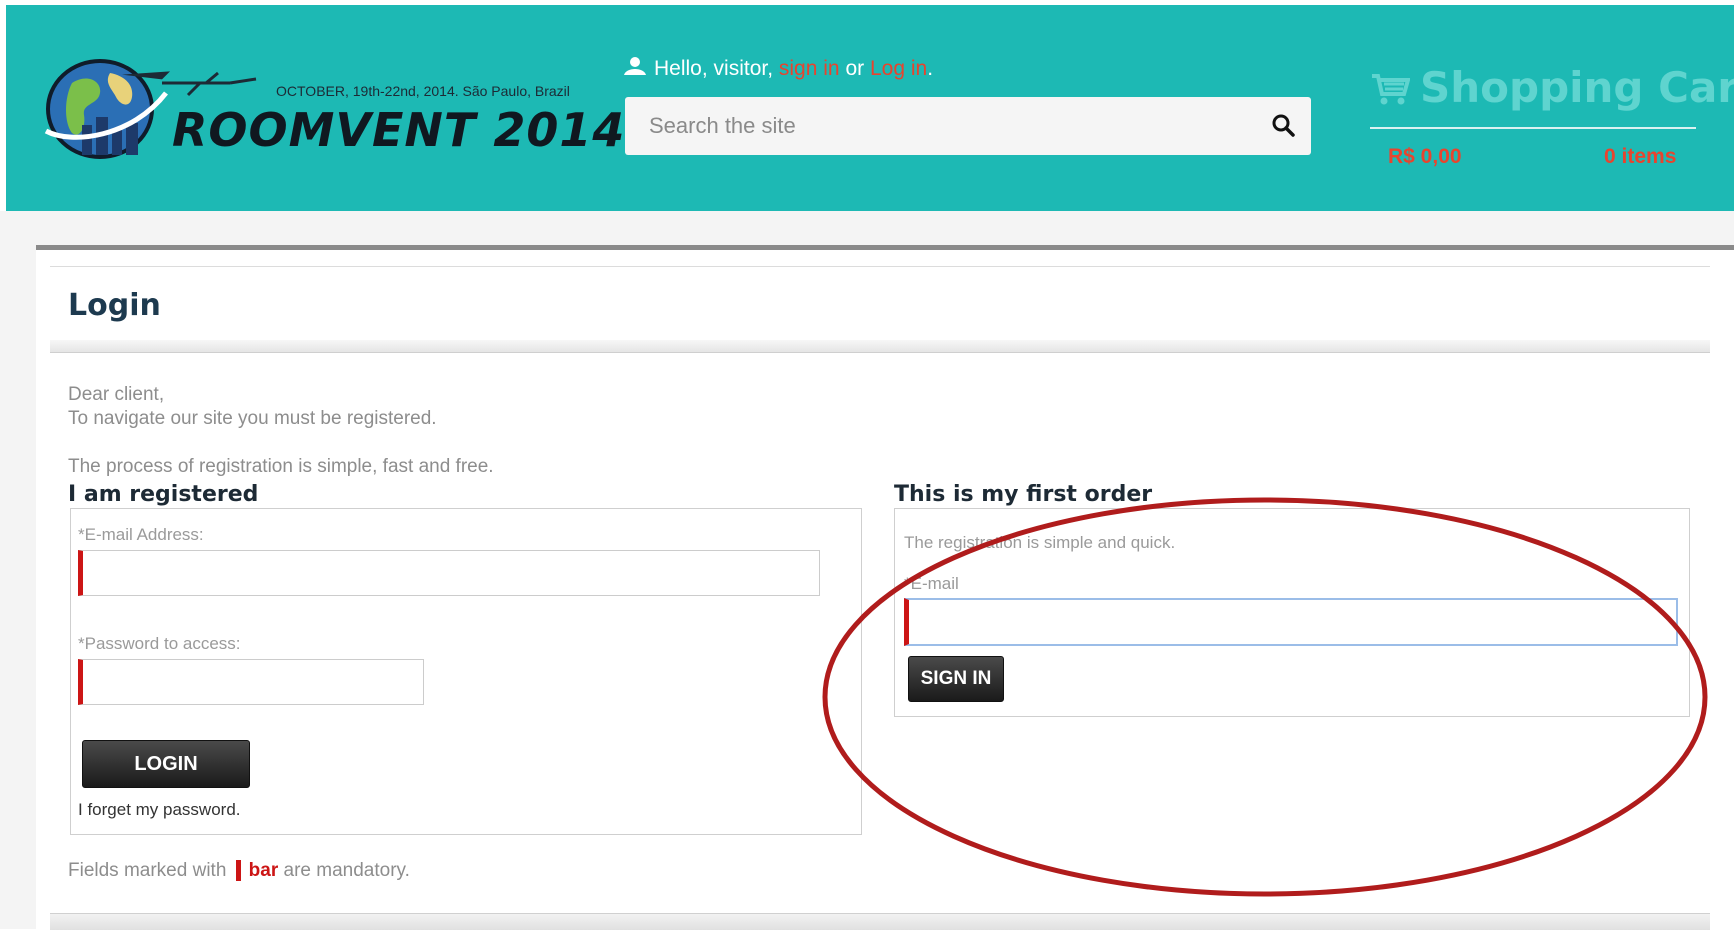 This screenshot has height=934, width=1734. What do you see at coordinates (251, 682) in the screenshot?
I see `password-field` at bounding box center [251, 682].